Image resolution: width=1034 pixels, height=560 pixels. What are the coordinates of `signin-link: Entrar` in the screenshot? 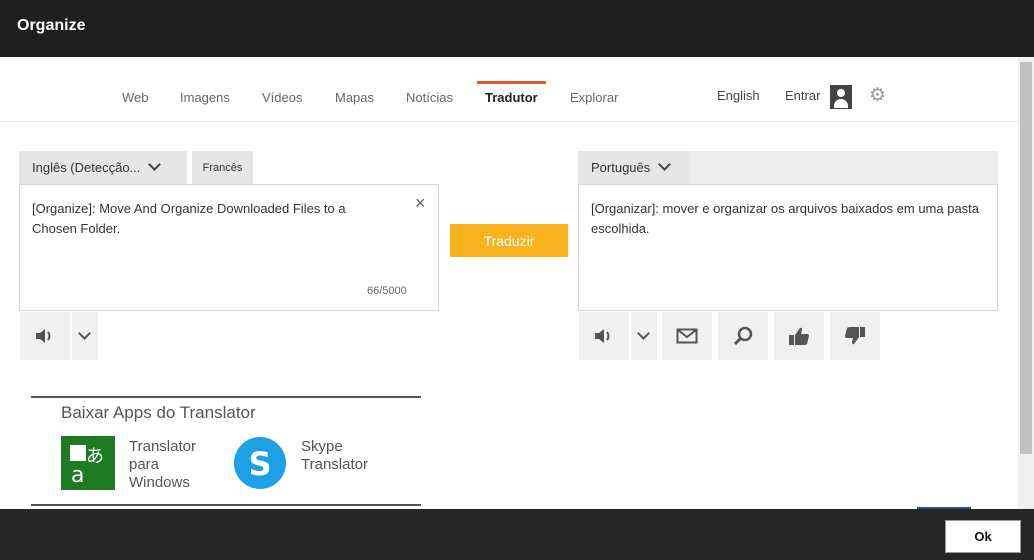 It's located at (802, 95).